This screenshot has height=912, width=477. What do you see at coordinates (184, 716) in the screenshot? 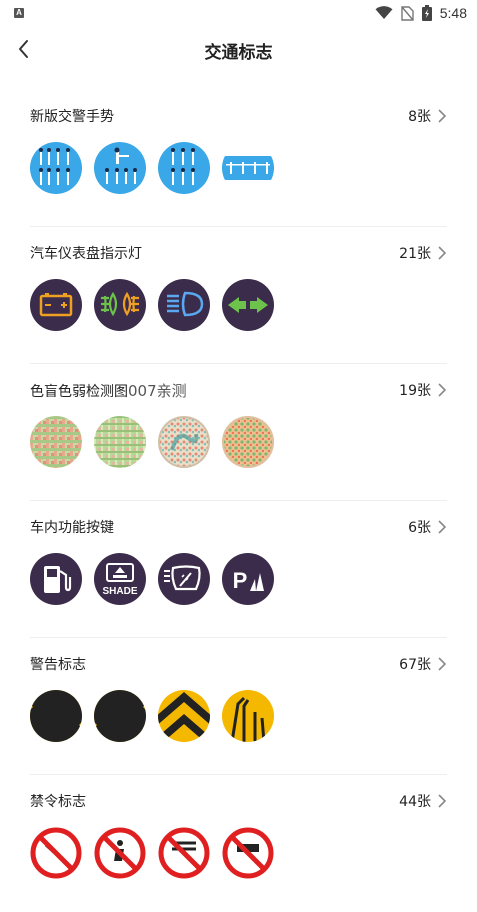
I see `chevron-warning-icon` at bounding box center [184, 716].